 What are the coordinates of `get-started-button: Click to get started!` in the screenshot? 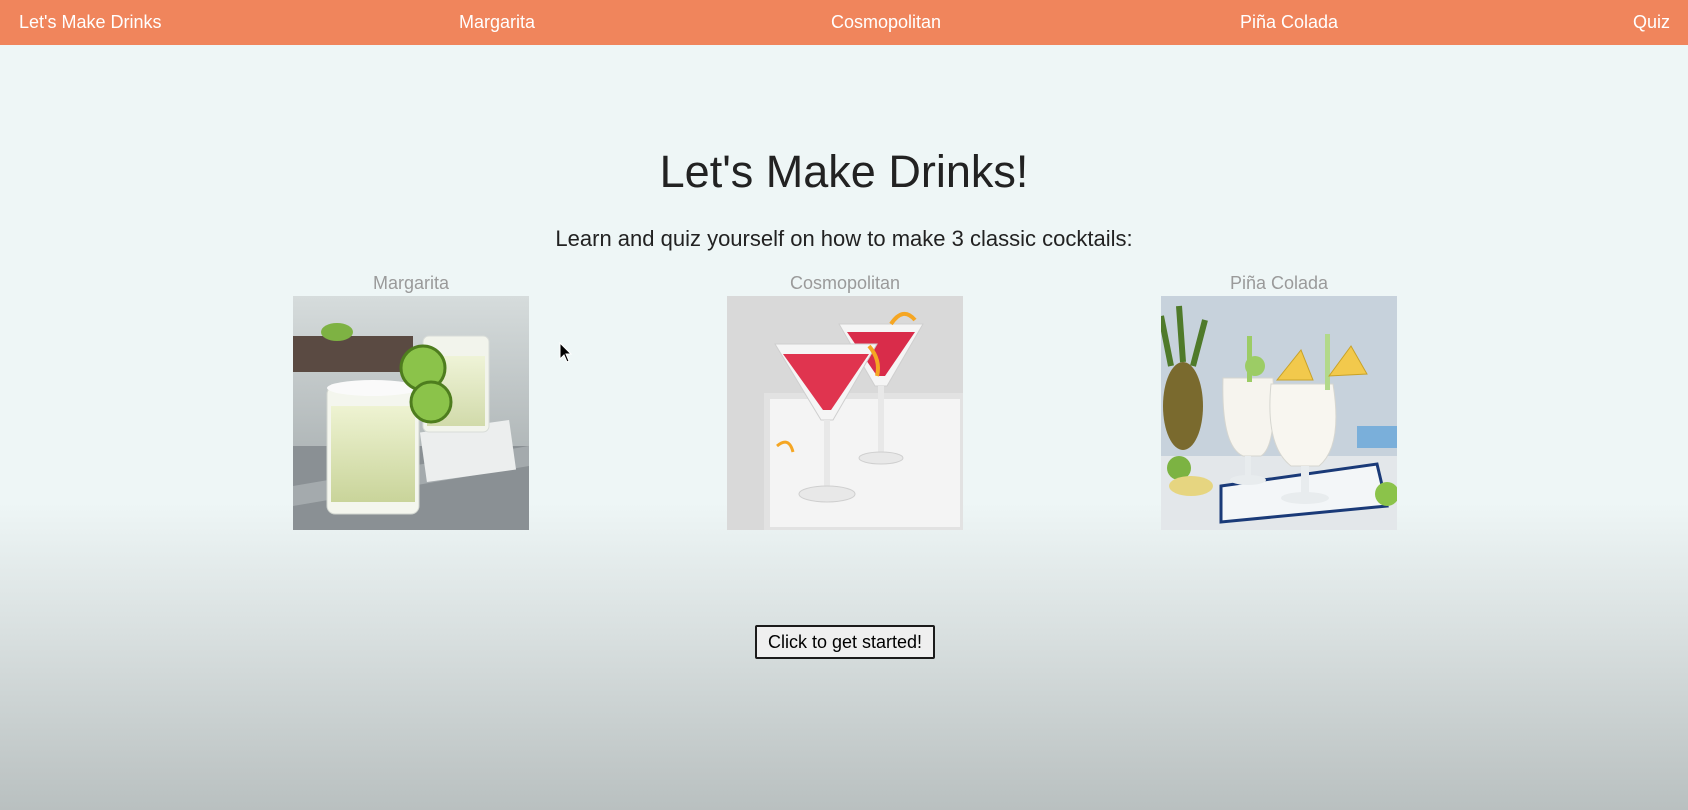 It's located at (845, 642).